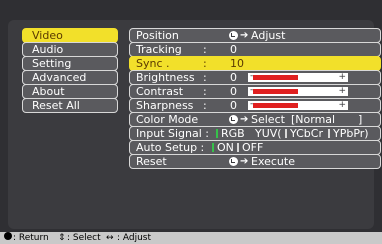 The height and width of the screenshot is (244, 382). What do you see at coordinates (268, 119) in the screenshot?
I see `color-mode-action: Select` at bounding box center [268, 119].